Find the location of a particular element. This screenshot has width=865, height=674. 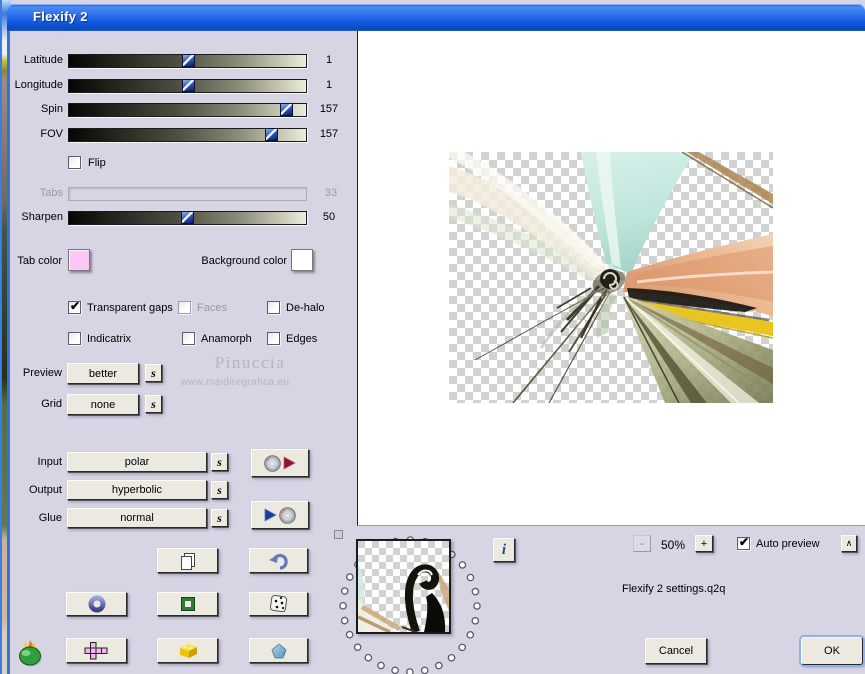

info-button: i is located at coordinates (504, 550).